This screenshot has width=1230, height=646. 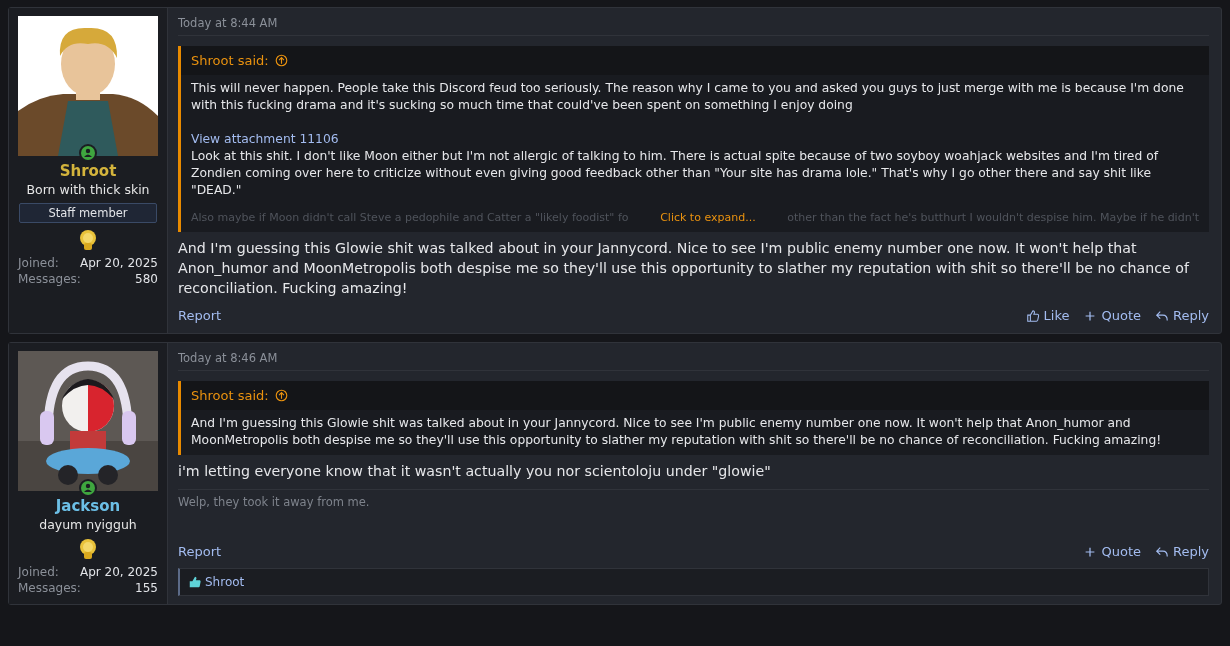 I want to click on user-title: Born with thick skin, so click(x=88, y=189).